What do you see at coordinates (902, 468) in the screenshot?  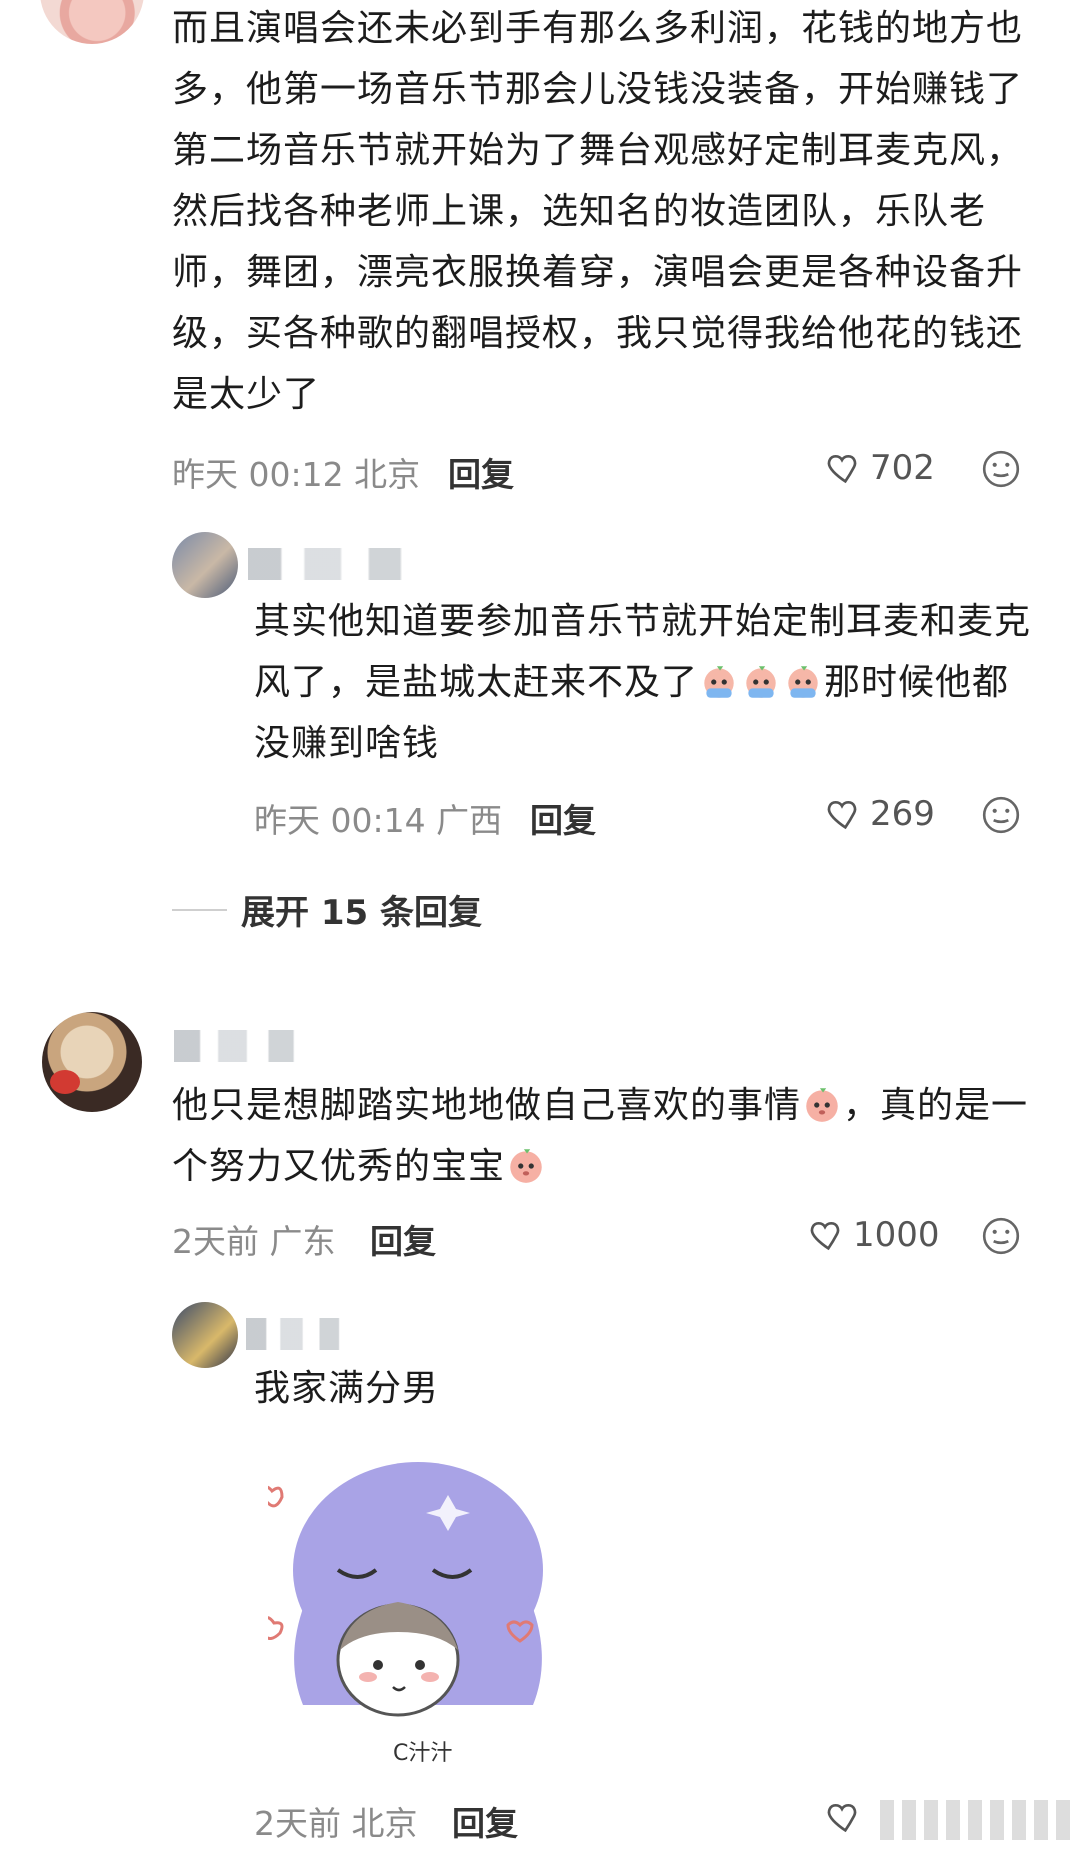 I see `like-count: 702` at bounding box center [902, 468].